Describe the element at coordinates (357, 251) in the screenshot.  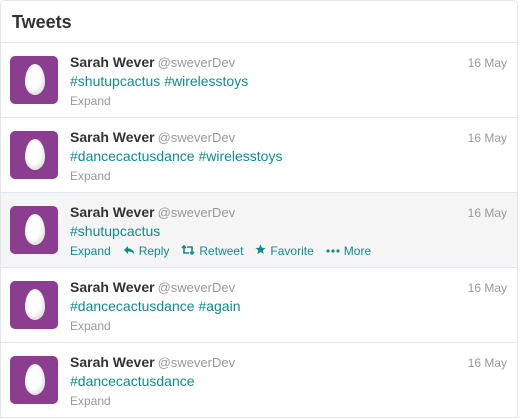
I see `more-label: More` at that location.